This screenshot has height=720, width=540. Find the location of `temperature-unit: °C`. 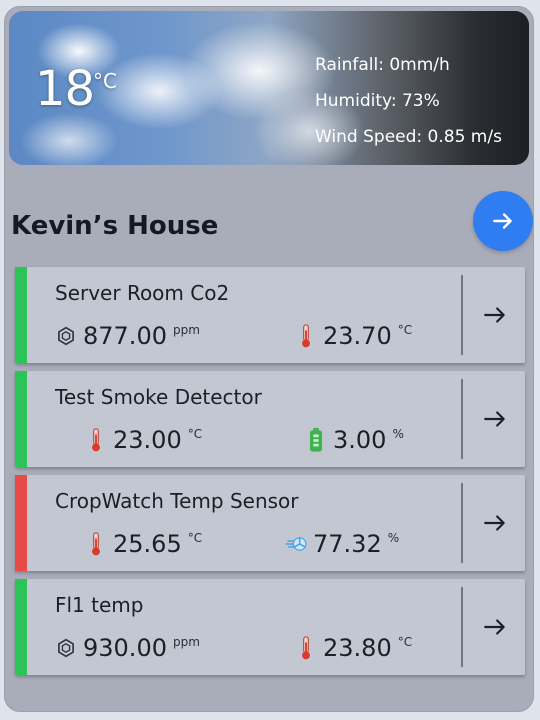

temperature-unit: °C is located at coordinates (105, 81).